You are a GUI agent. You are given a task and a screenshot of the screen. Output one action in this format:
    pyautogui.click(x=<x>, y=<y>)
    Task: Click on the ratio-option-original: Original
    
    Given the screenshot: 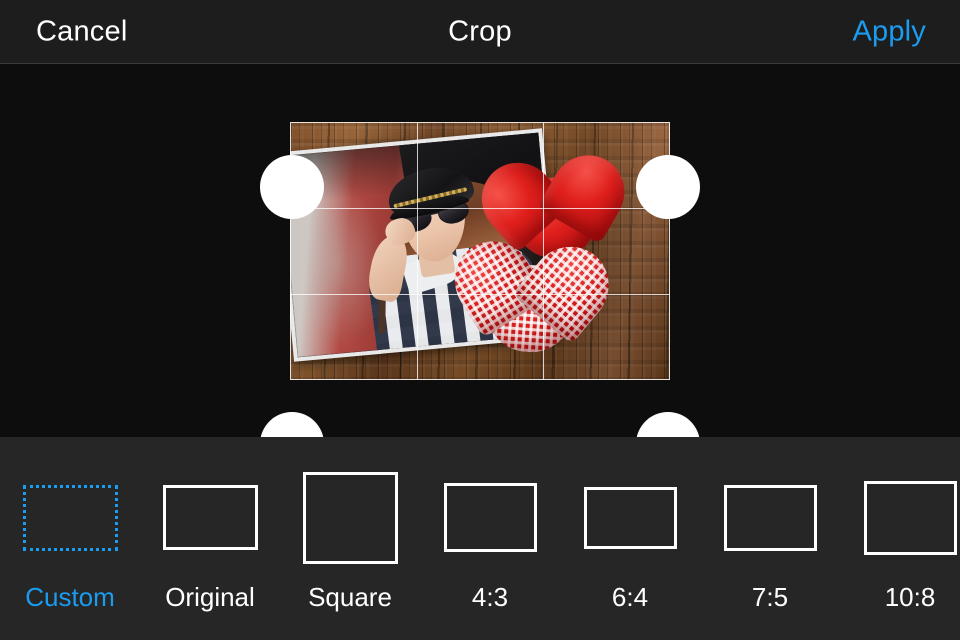 What is the action you would take?
    pyautogui.click(x=210, y=538)
    